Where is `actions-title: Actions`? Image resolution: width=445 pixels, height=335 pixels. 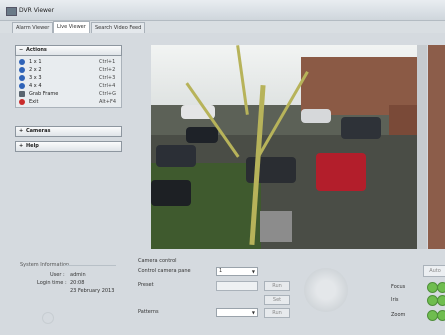
actions-title: Actions is located at coordinates (36, 50).